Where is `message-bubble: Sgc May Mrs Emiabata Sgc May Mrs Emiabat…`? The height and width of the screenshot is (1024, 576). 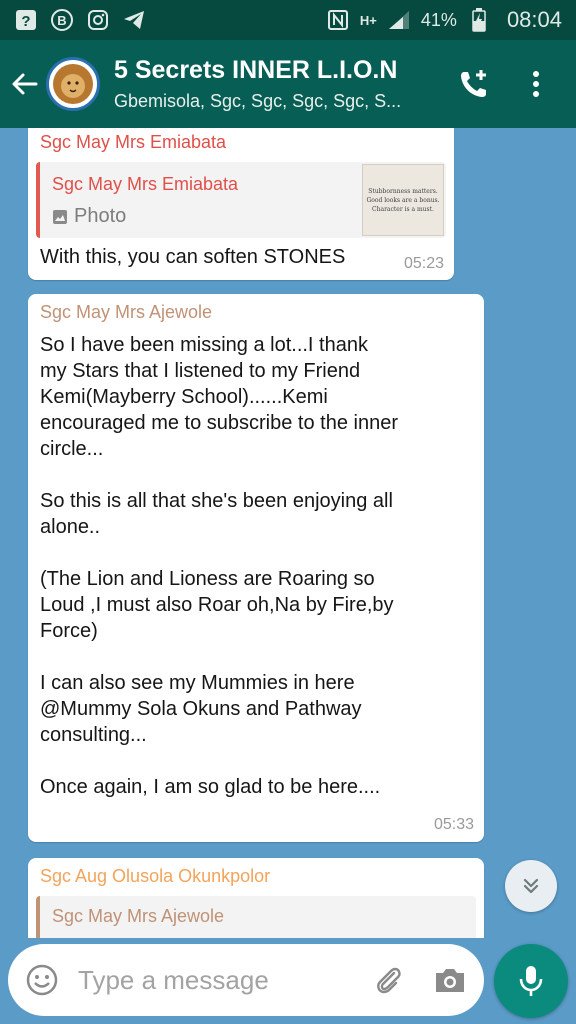 message-bubble: Sgc May Mrs Emiabata Sgc May Mrs Emiabat… is located at coordinates (241, 204).